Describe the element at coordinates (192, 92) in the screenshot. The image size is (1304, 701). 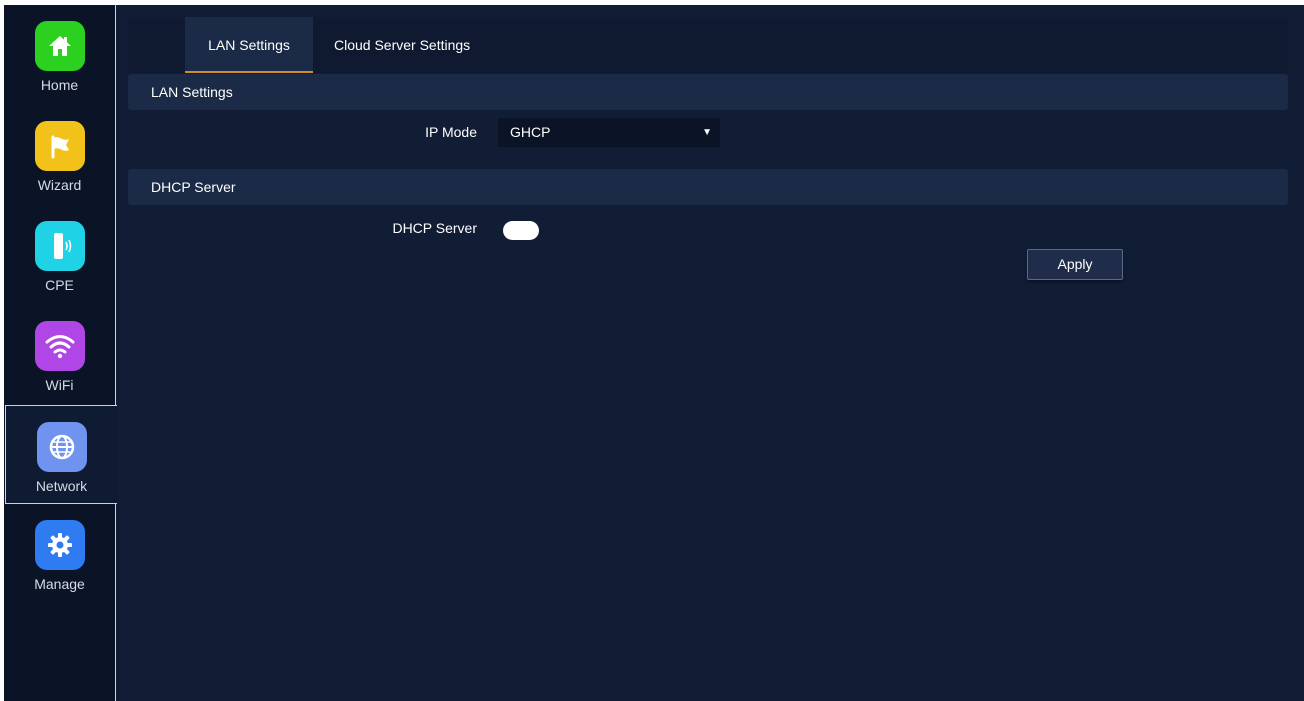
I see `section-title: LAN Settings` at that location.